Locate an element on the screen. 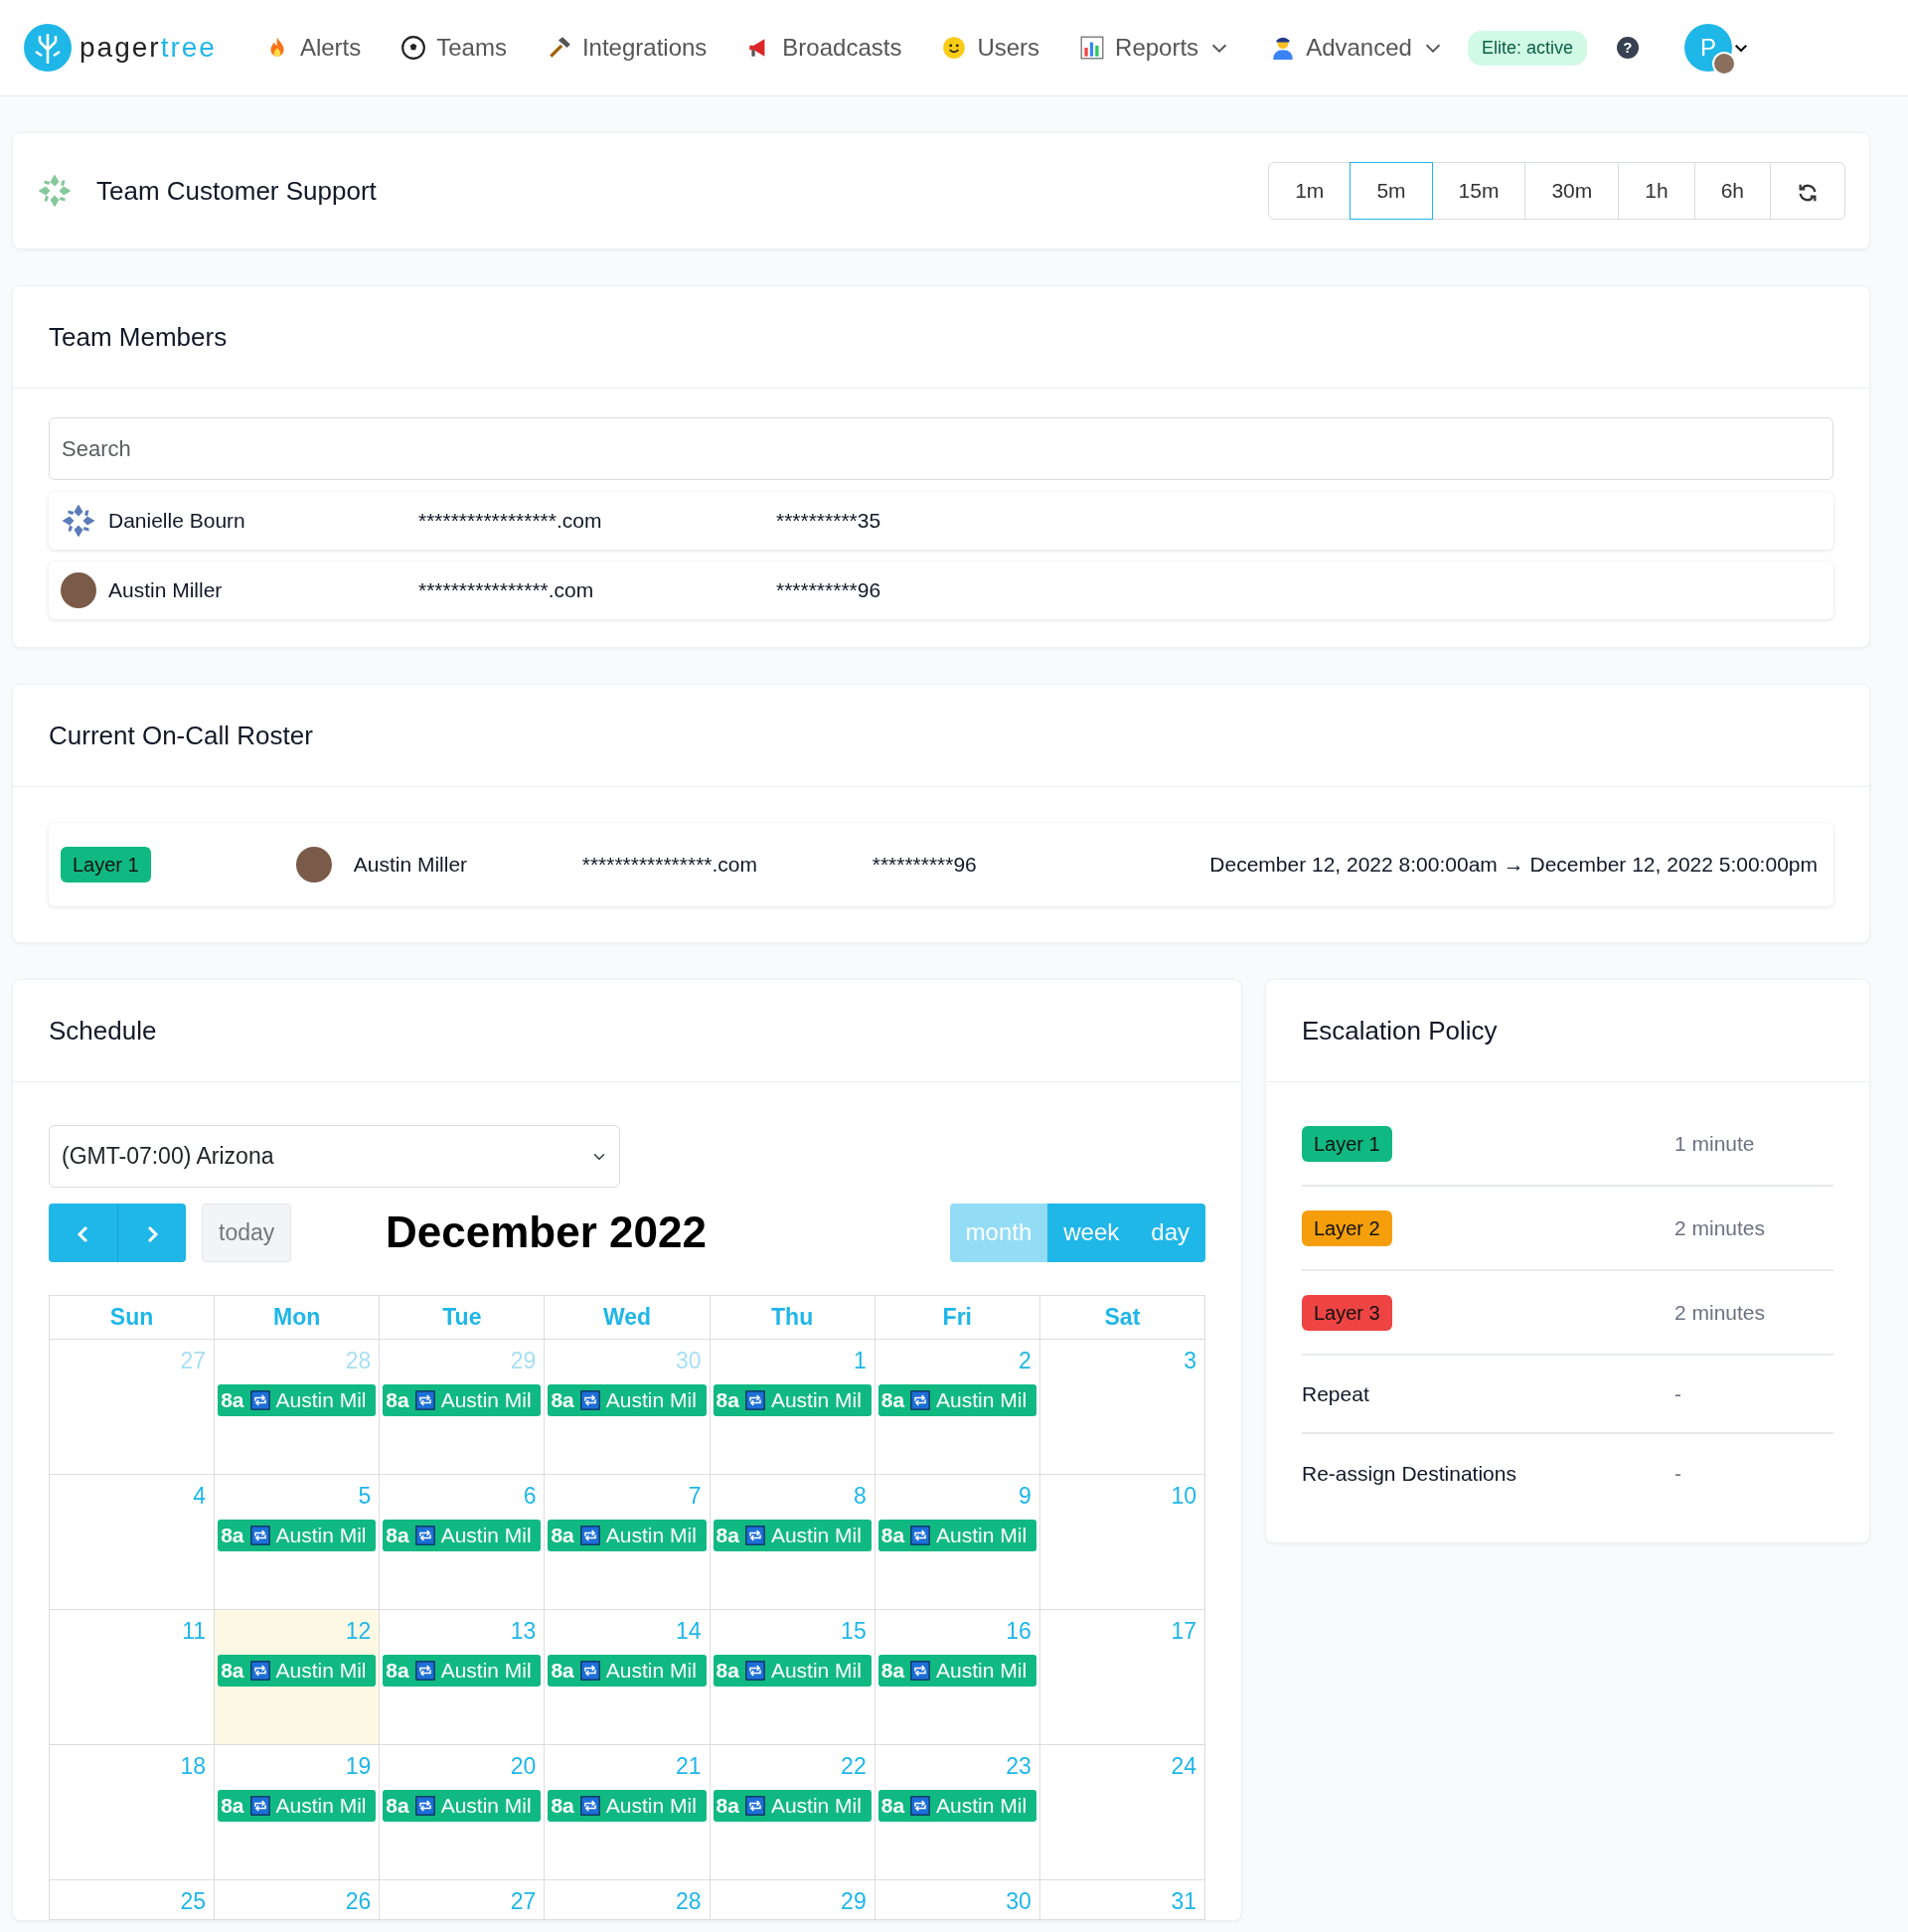 The image size is (1908, 1932). weekday-header: Mon is located at coordinates (297, 1317).